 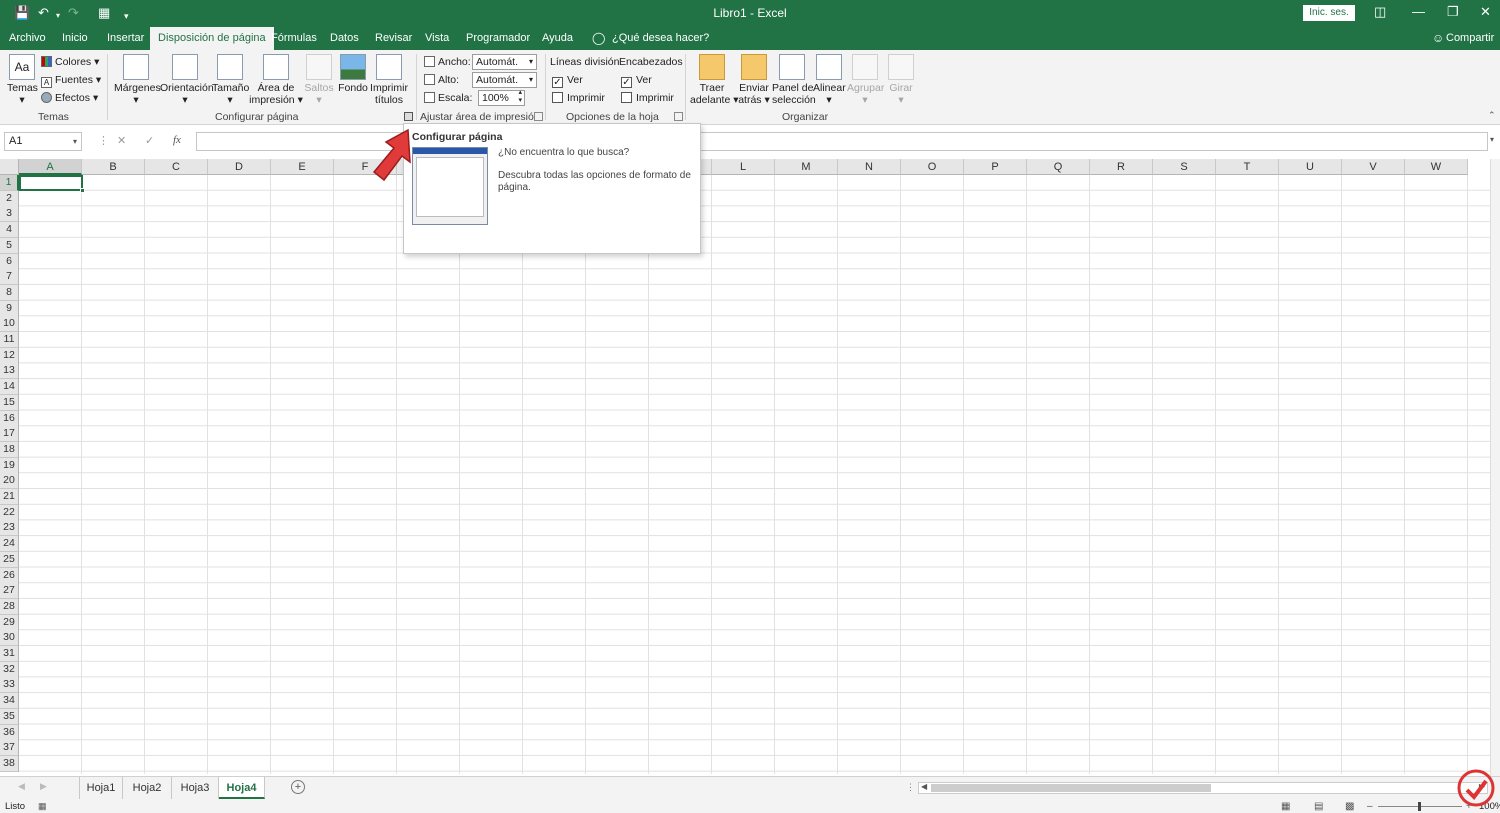 What do you see at coordinates (647, 98) in the screenshot?
I see `headings-print-checkbox: Imprimir` at bounding box center [647, 98].